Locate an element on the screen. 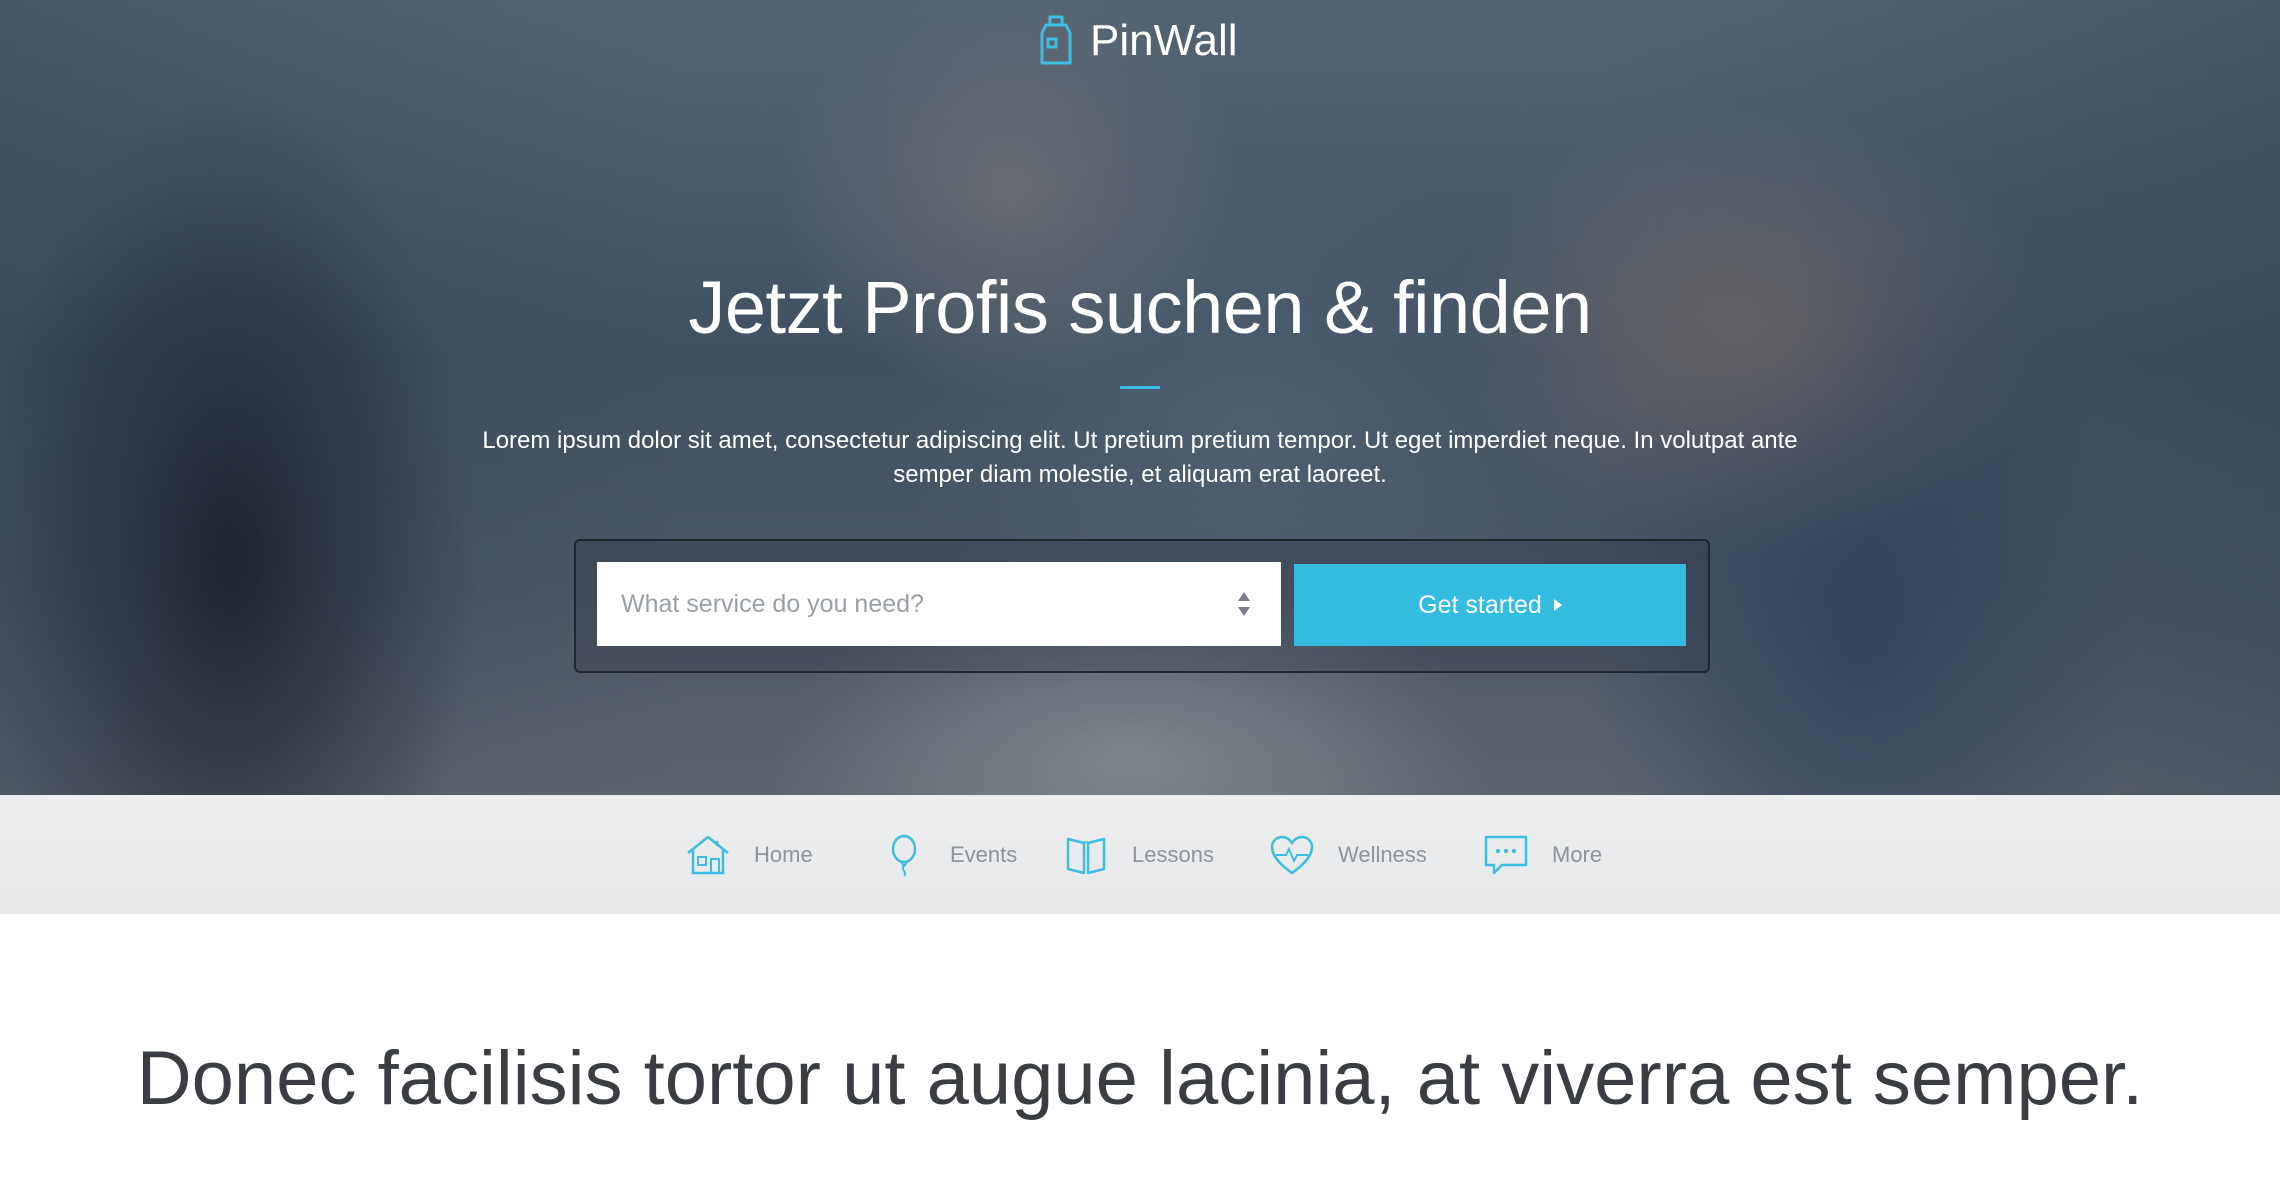 This screenshot has height=1200, width=2280. play-arrow-icon is located at coordinates (1557, 605).